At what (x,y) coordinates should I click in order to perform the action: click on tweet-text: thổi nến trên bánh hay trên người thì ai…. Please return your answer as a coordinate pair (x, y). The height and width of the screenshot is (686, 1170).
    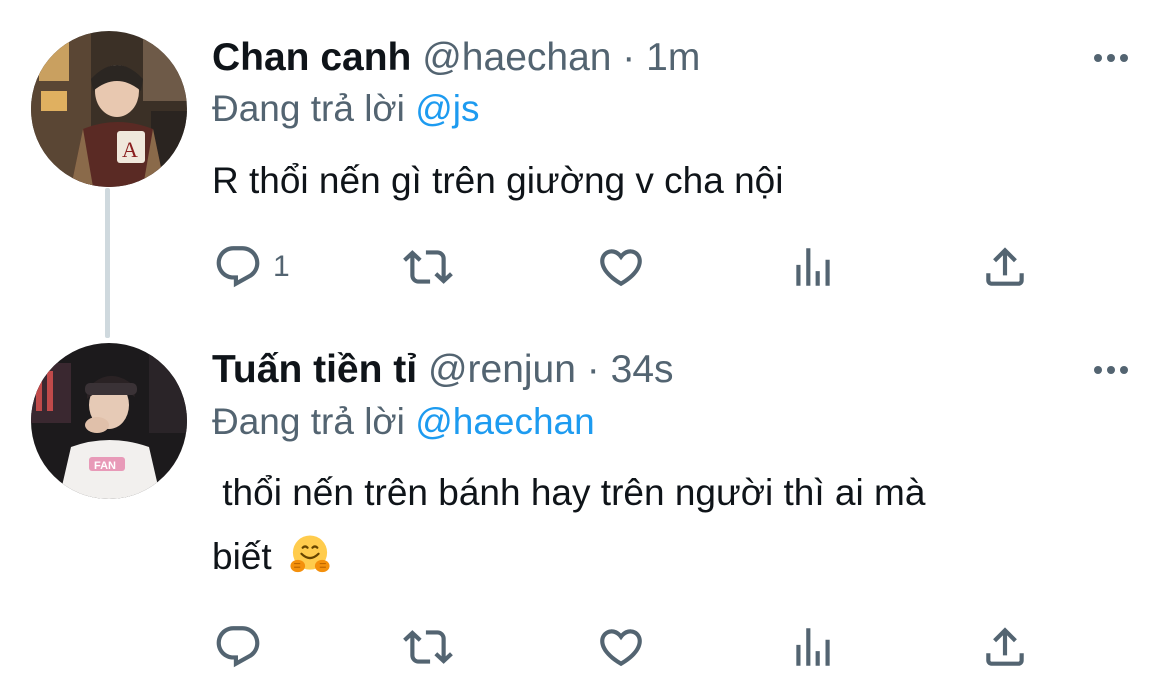
    Looking at the image, I should click on (662, 525).